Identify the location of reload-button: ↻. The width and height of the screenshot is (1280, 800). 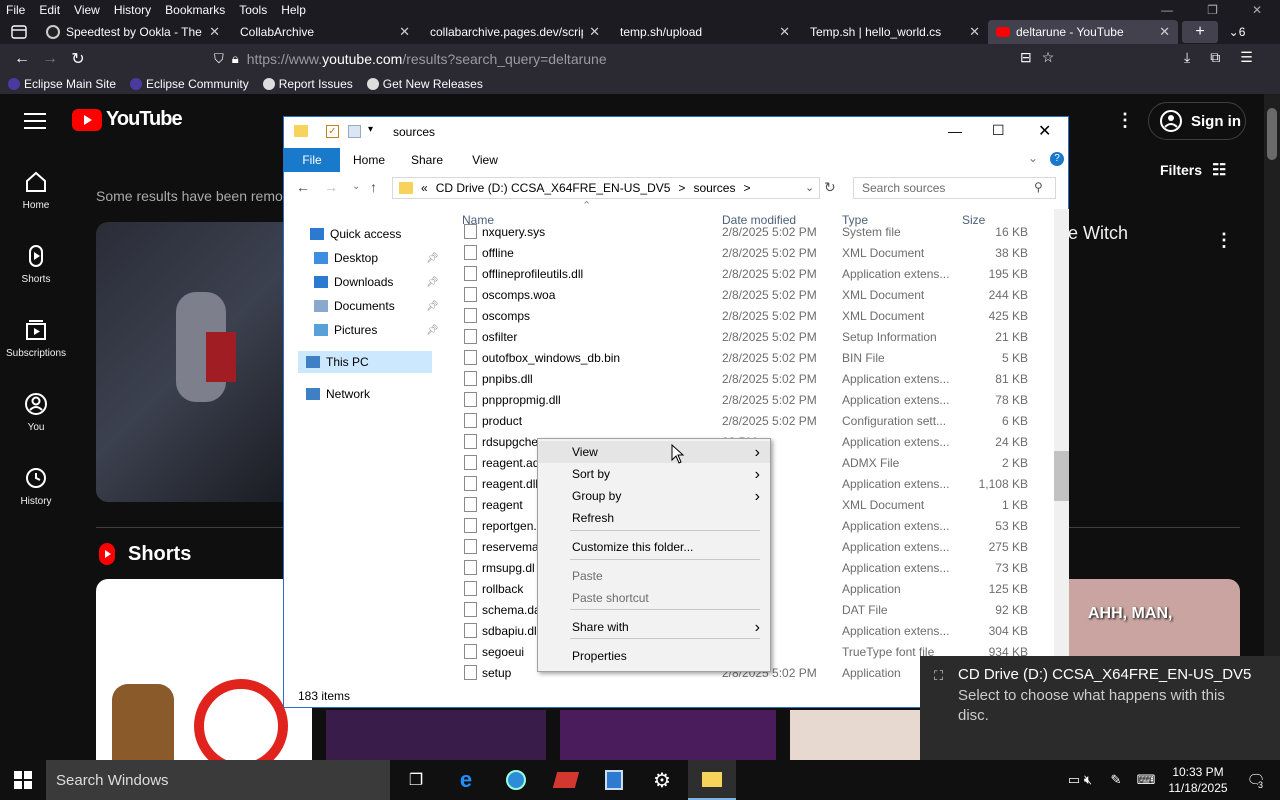
(78, 59).